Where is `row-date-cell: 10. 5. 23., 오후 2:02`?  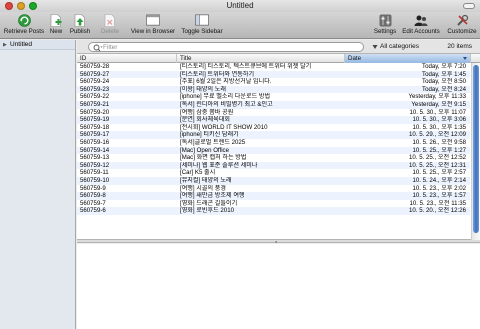 row-date-cell: 10. 5. 23., 오후 2:02 is located at coordinates (439, 188).